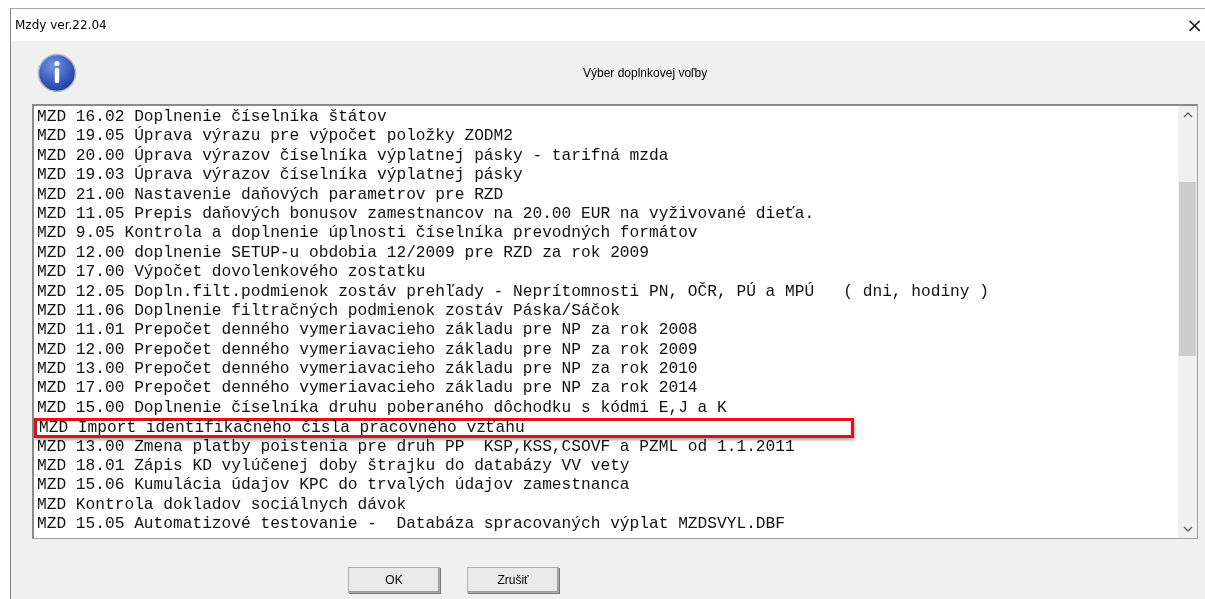 The height and width of the screenshot is (599, 1205). I want to click on list-item: MZD 21.00 Nastavenie daňových parametrov pre RZD, so click(270, 195).